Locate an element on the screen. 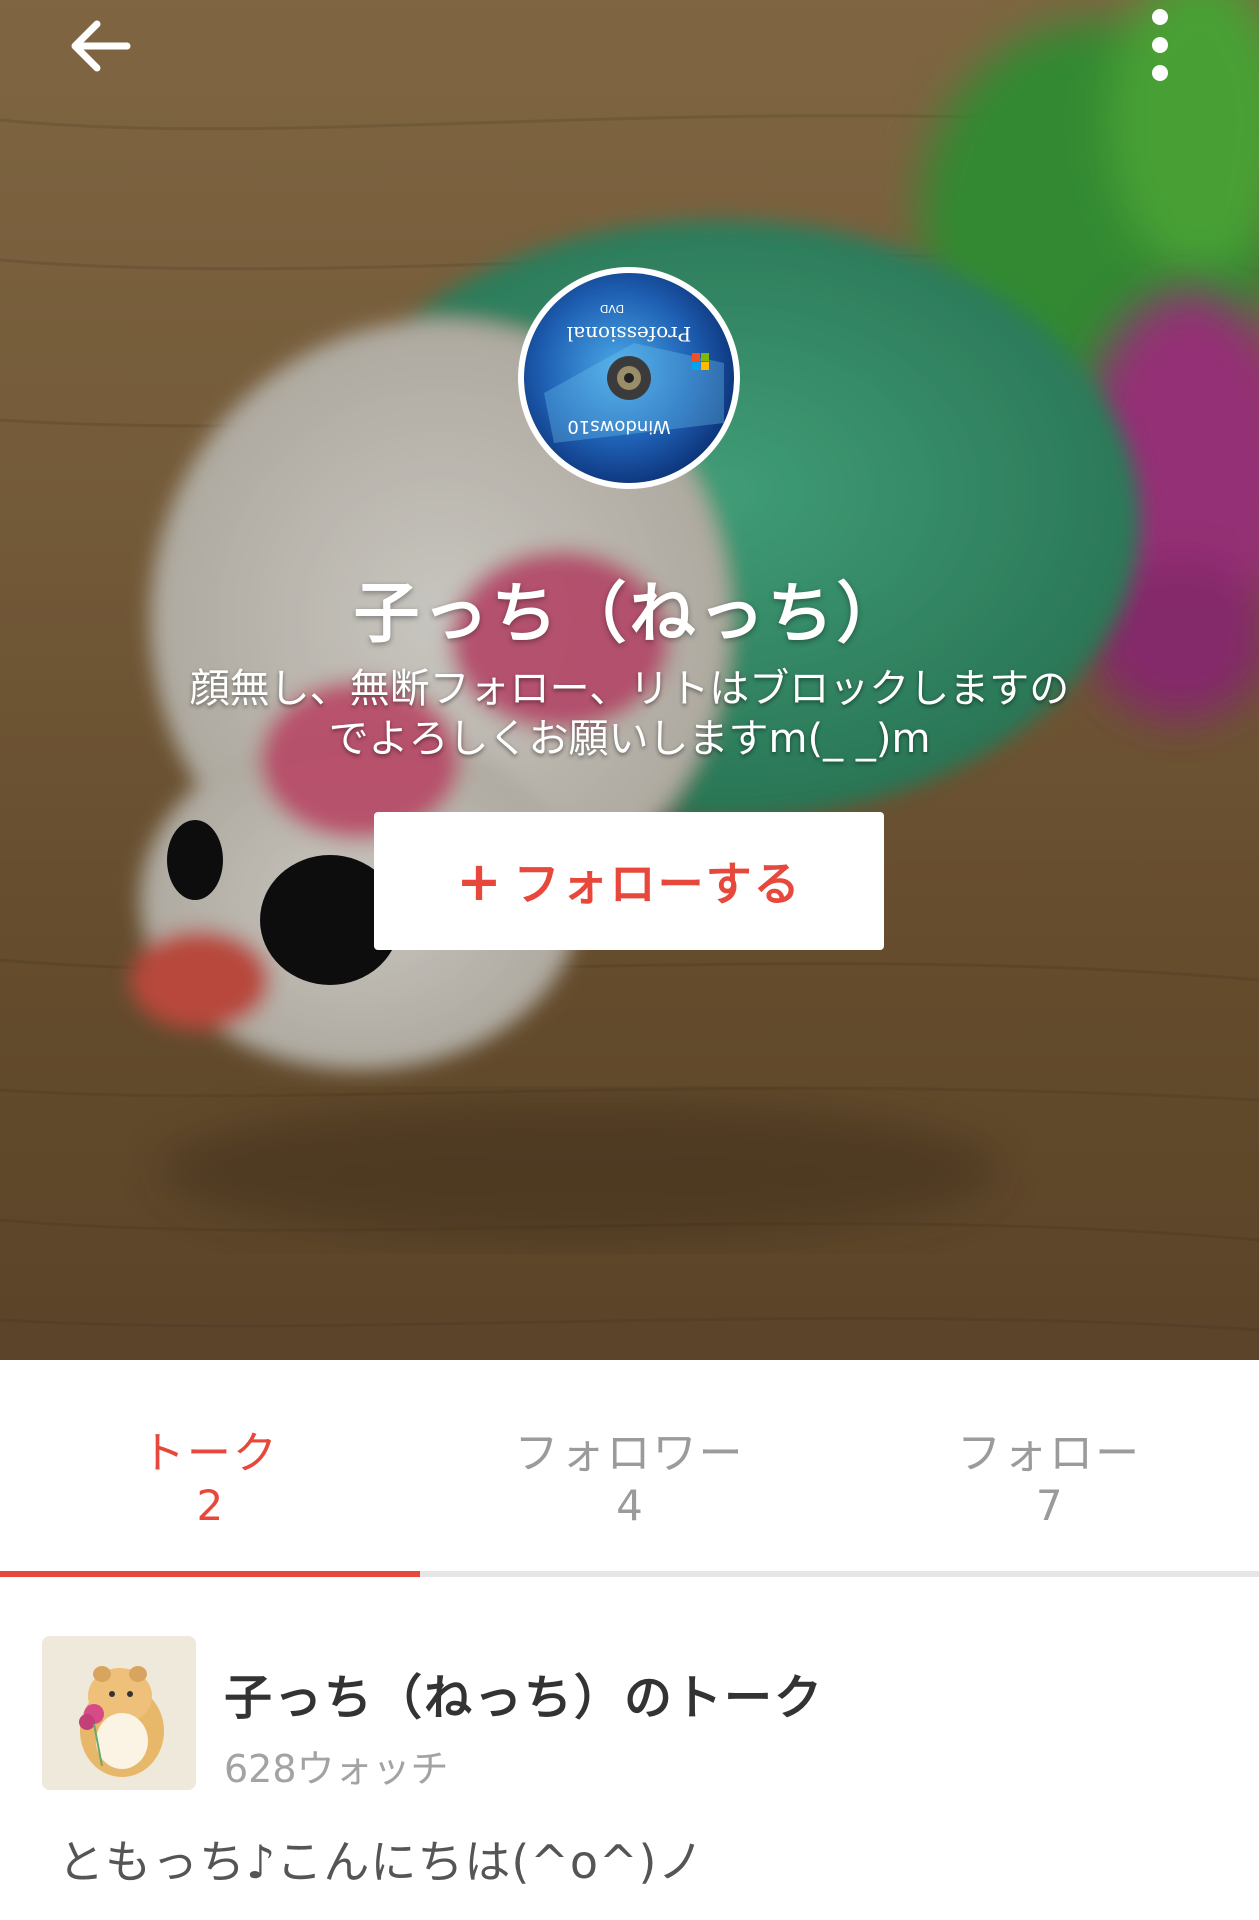 The image size is (1259, 1920). arrow-left-icon is located at coordinates (100, 48).